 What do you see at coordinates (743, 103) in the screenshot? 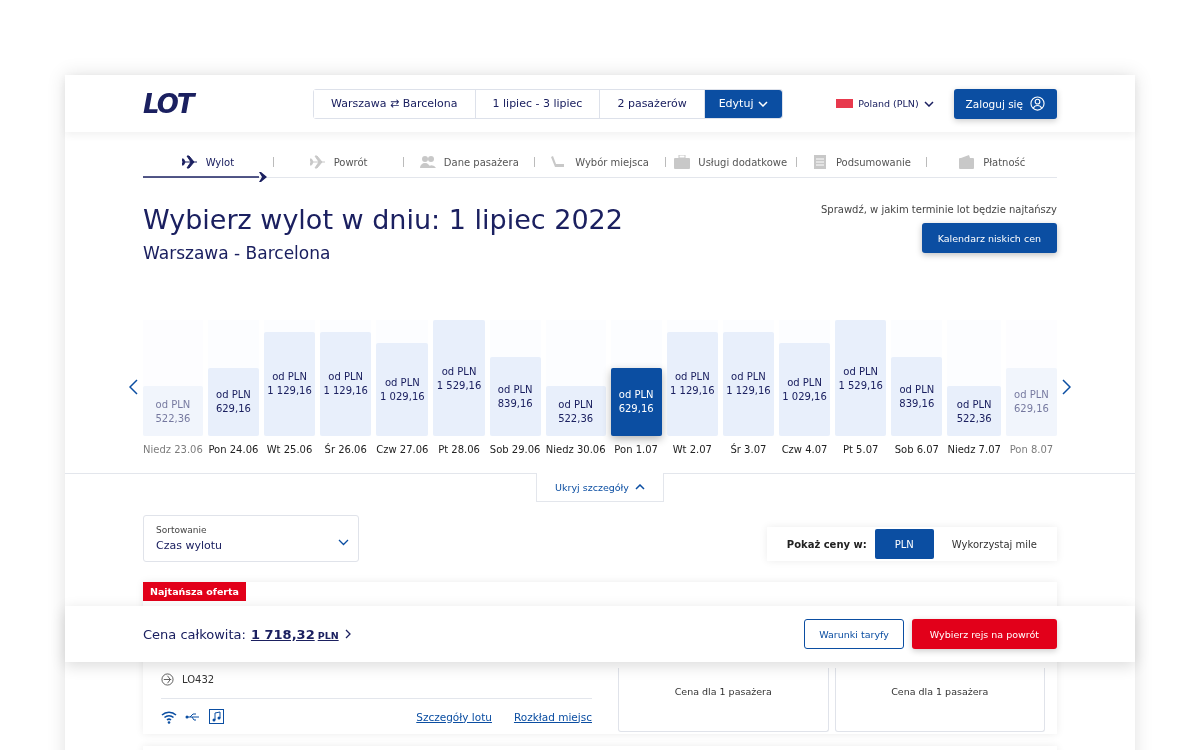
I see `edit-button: Edytuj` at bounding box center [743, 103].